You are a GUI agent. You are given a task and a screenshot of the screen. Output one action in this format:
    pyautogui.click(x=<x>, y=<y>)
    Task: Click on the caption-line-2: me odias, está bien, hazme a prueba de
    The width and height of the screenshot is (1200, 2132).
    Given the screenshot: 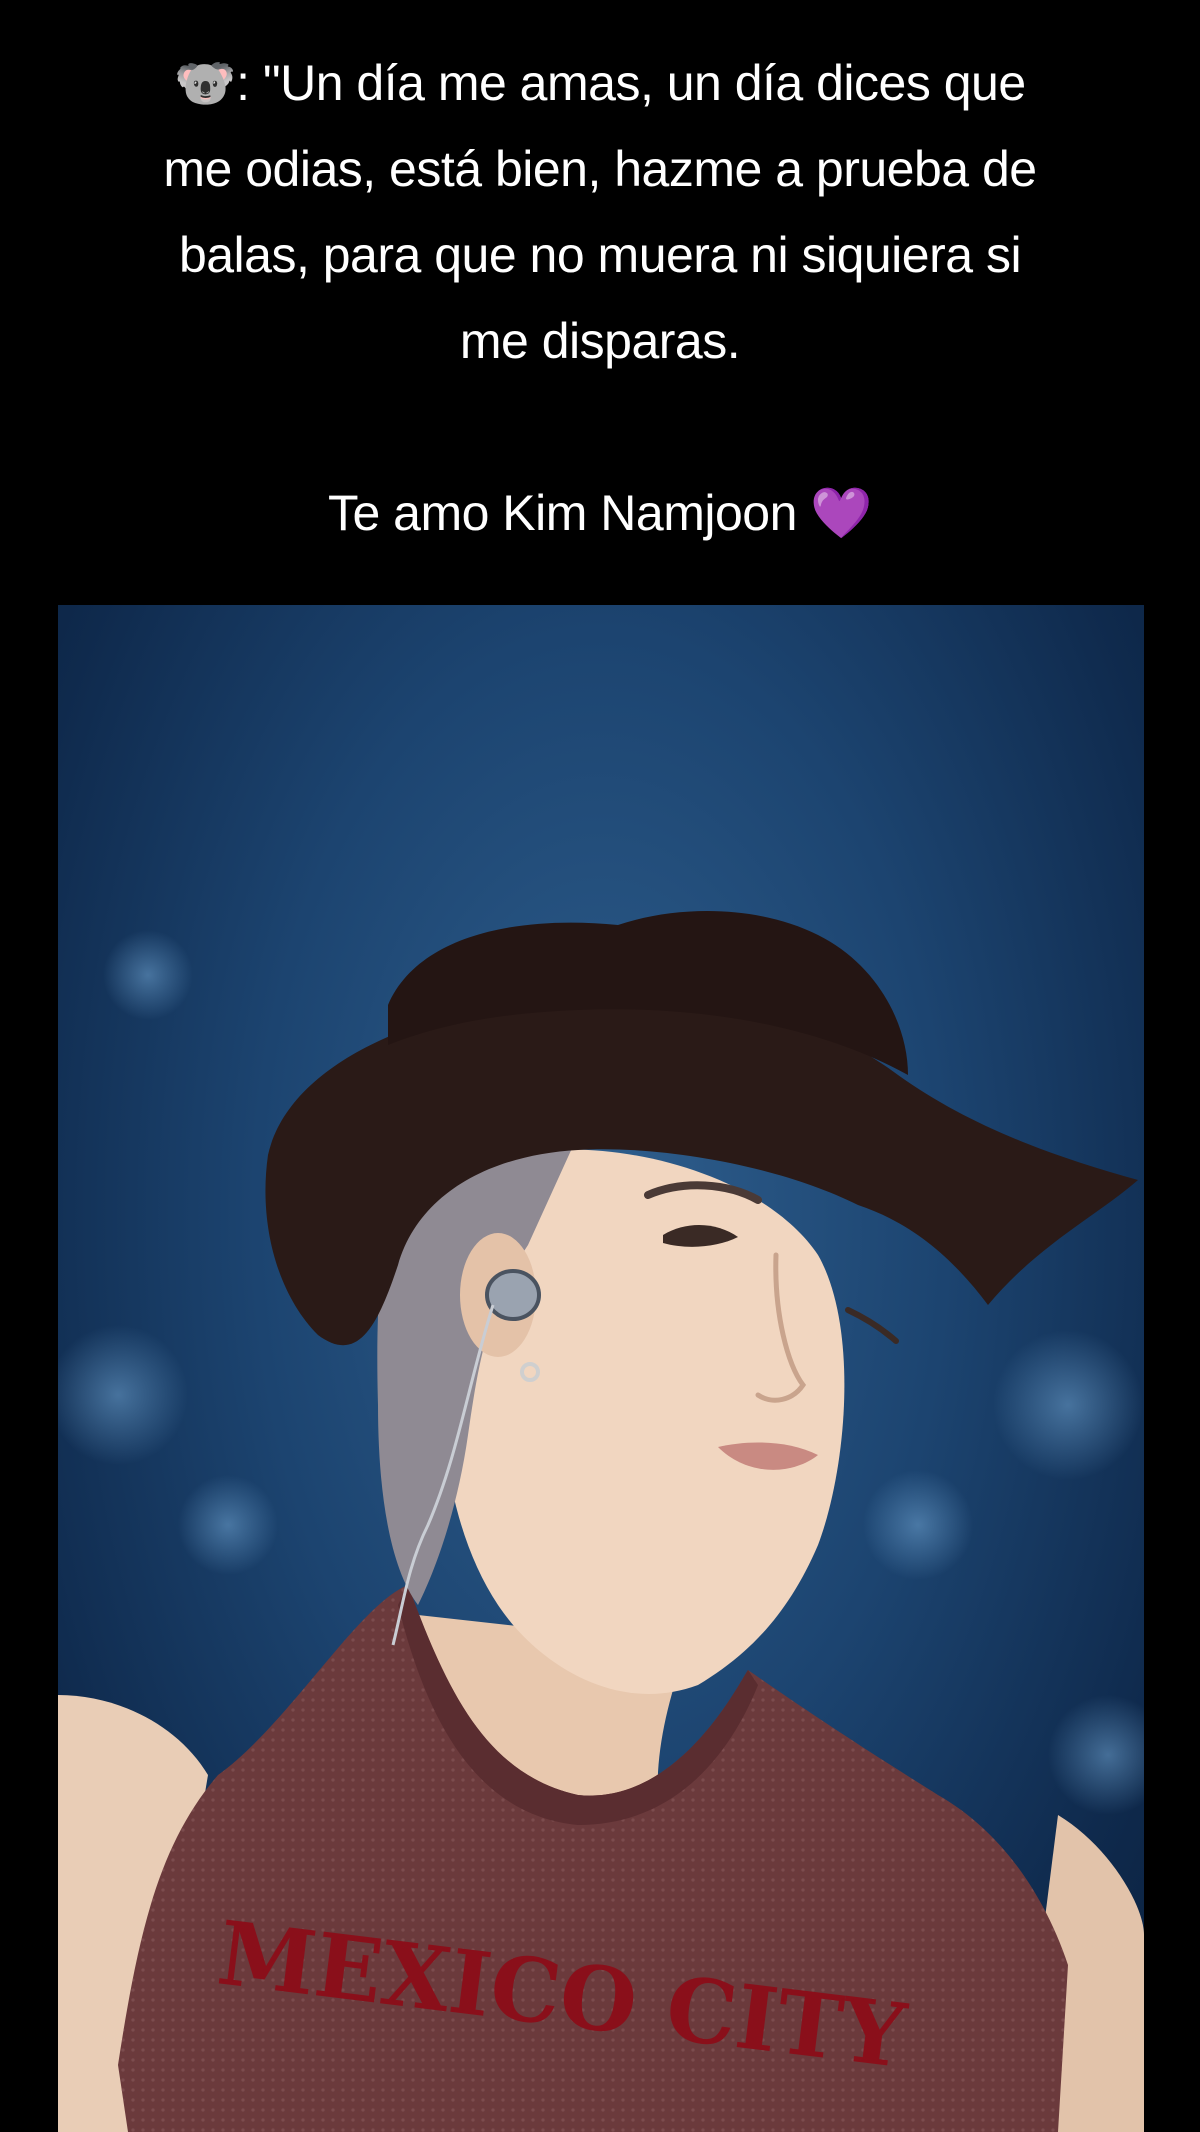 What is the action you would take?
    pyautogui.click(x=600, y=169)
    